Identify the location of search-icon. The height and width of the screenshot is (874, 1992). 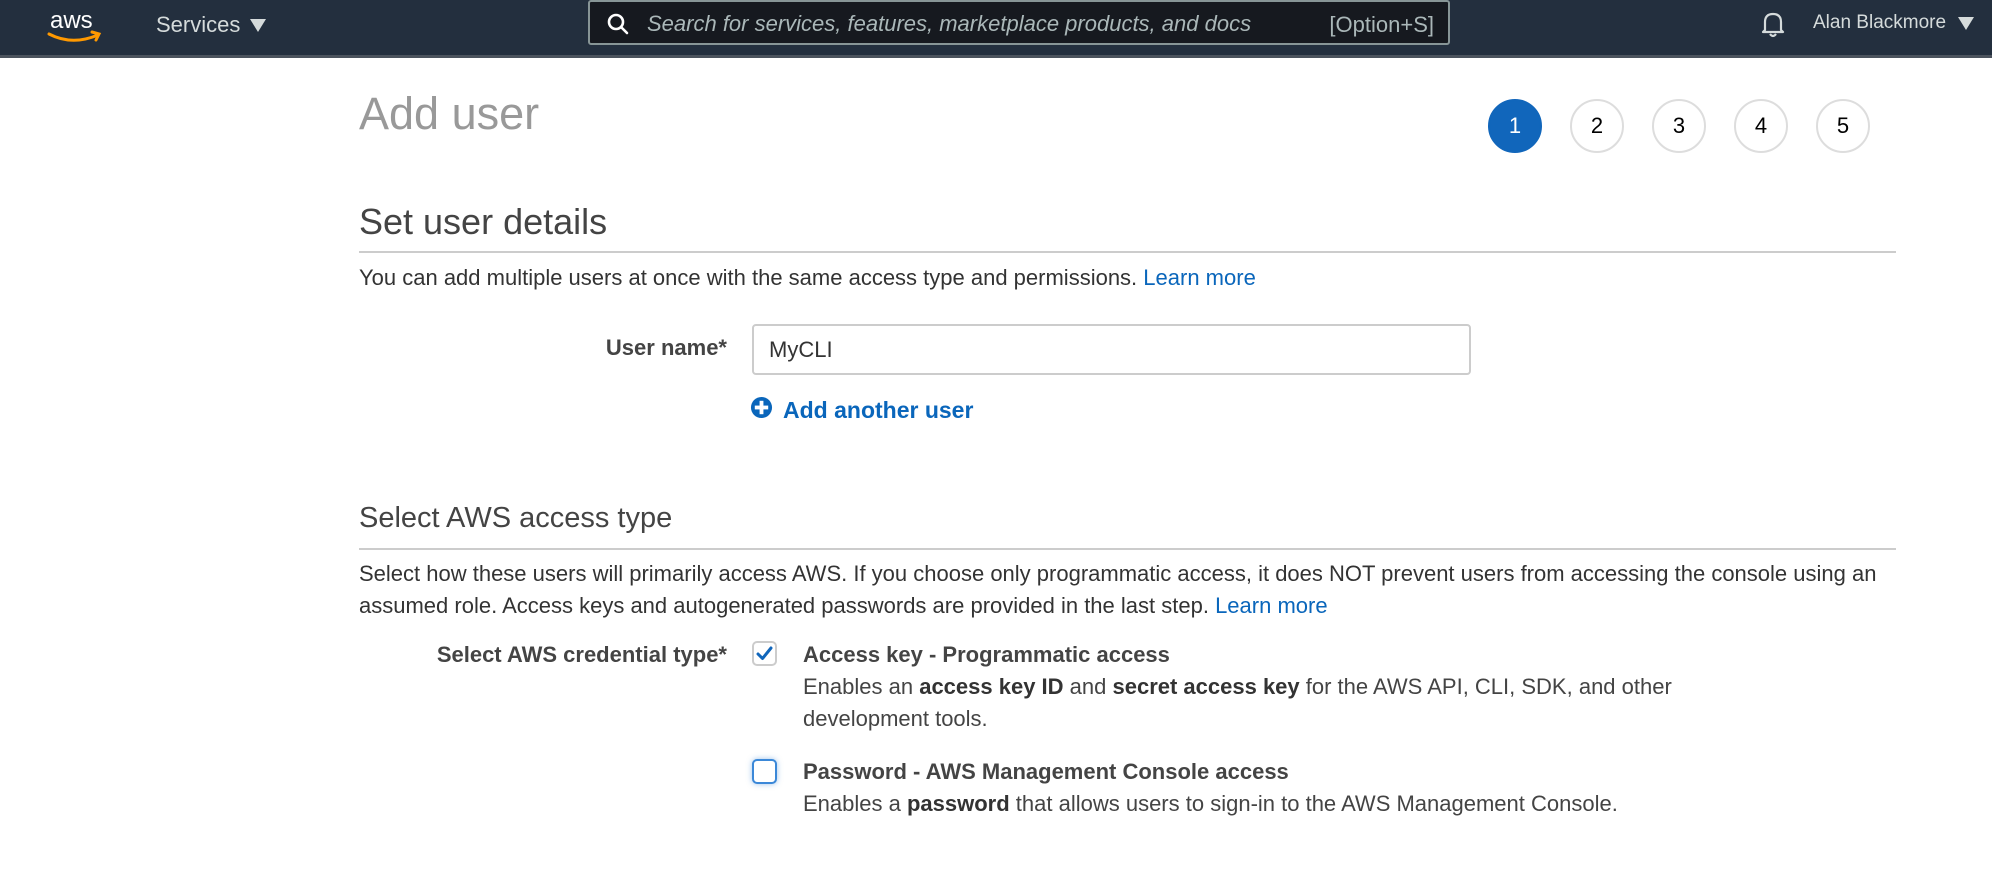
(618, 26).